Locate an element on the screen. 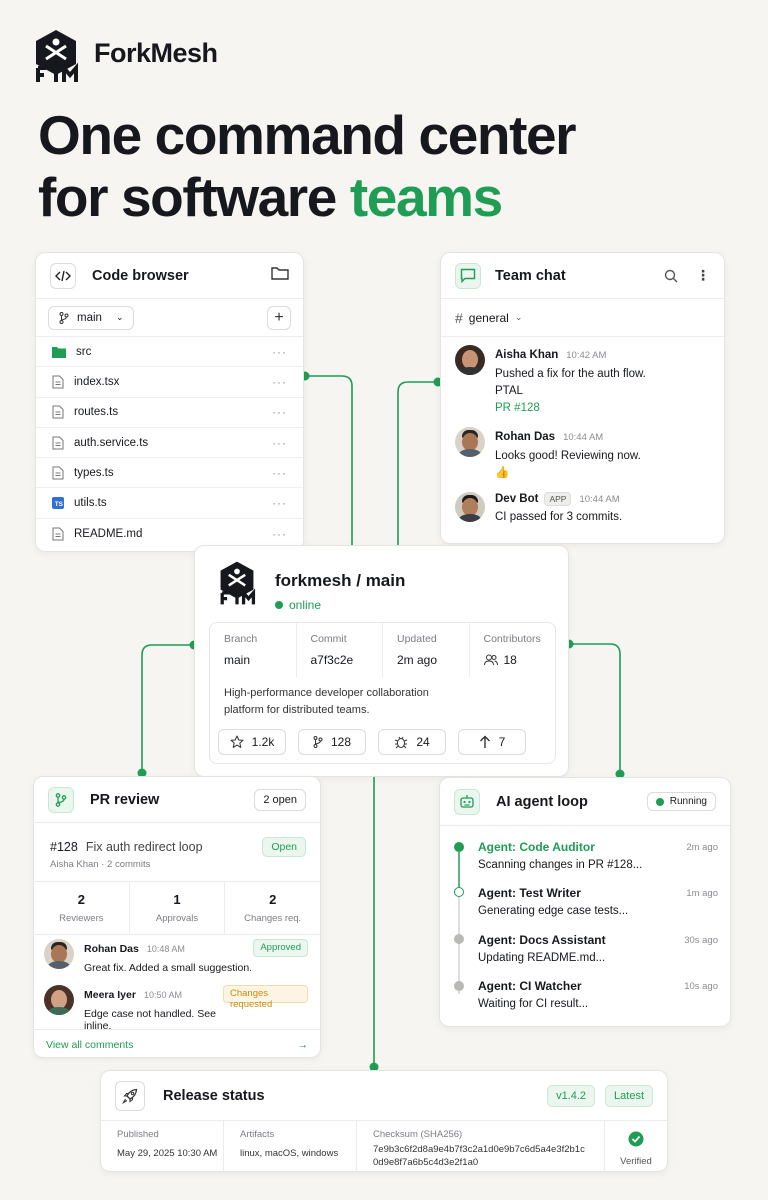  review-time: 10:50 AM is located at coordinates (162, 995).